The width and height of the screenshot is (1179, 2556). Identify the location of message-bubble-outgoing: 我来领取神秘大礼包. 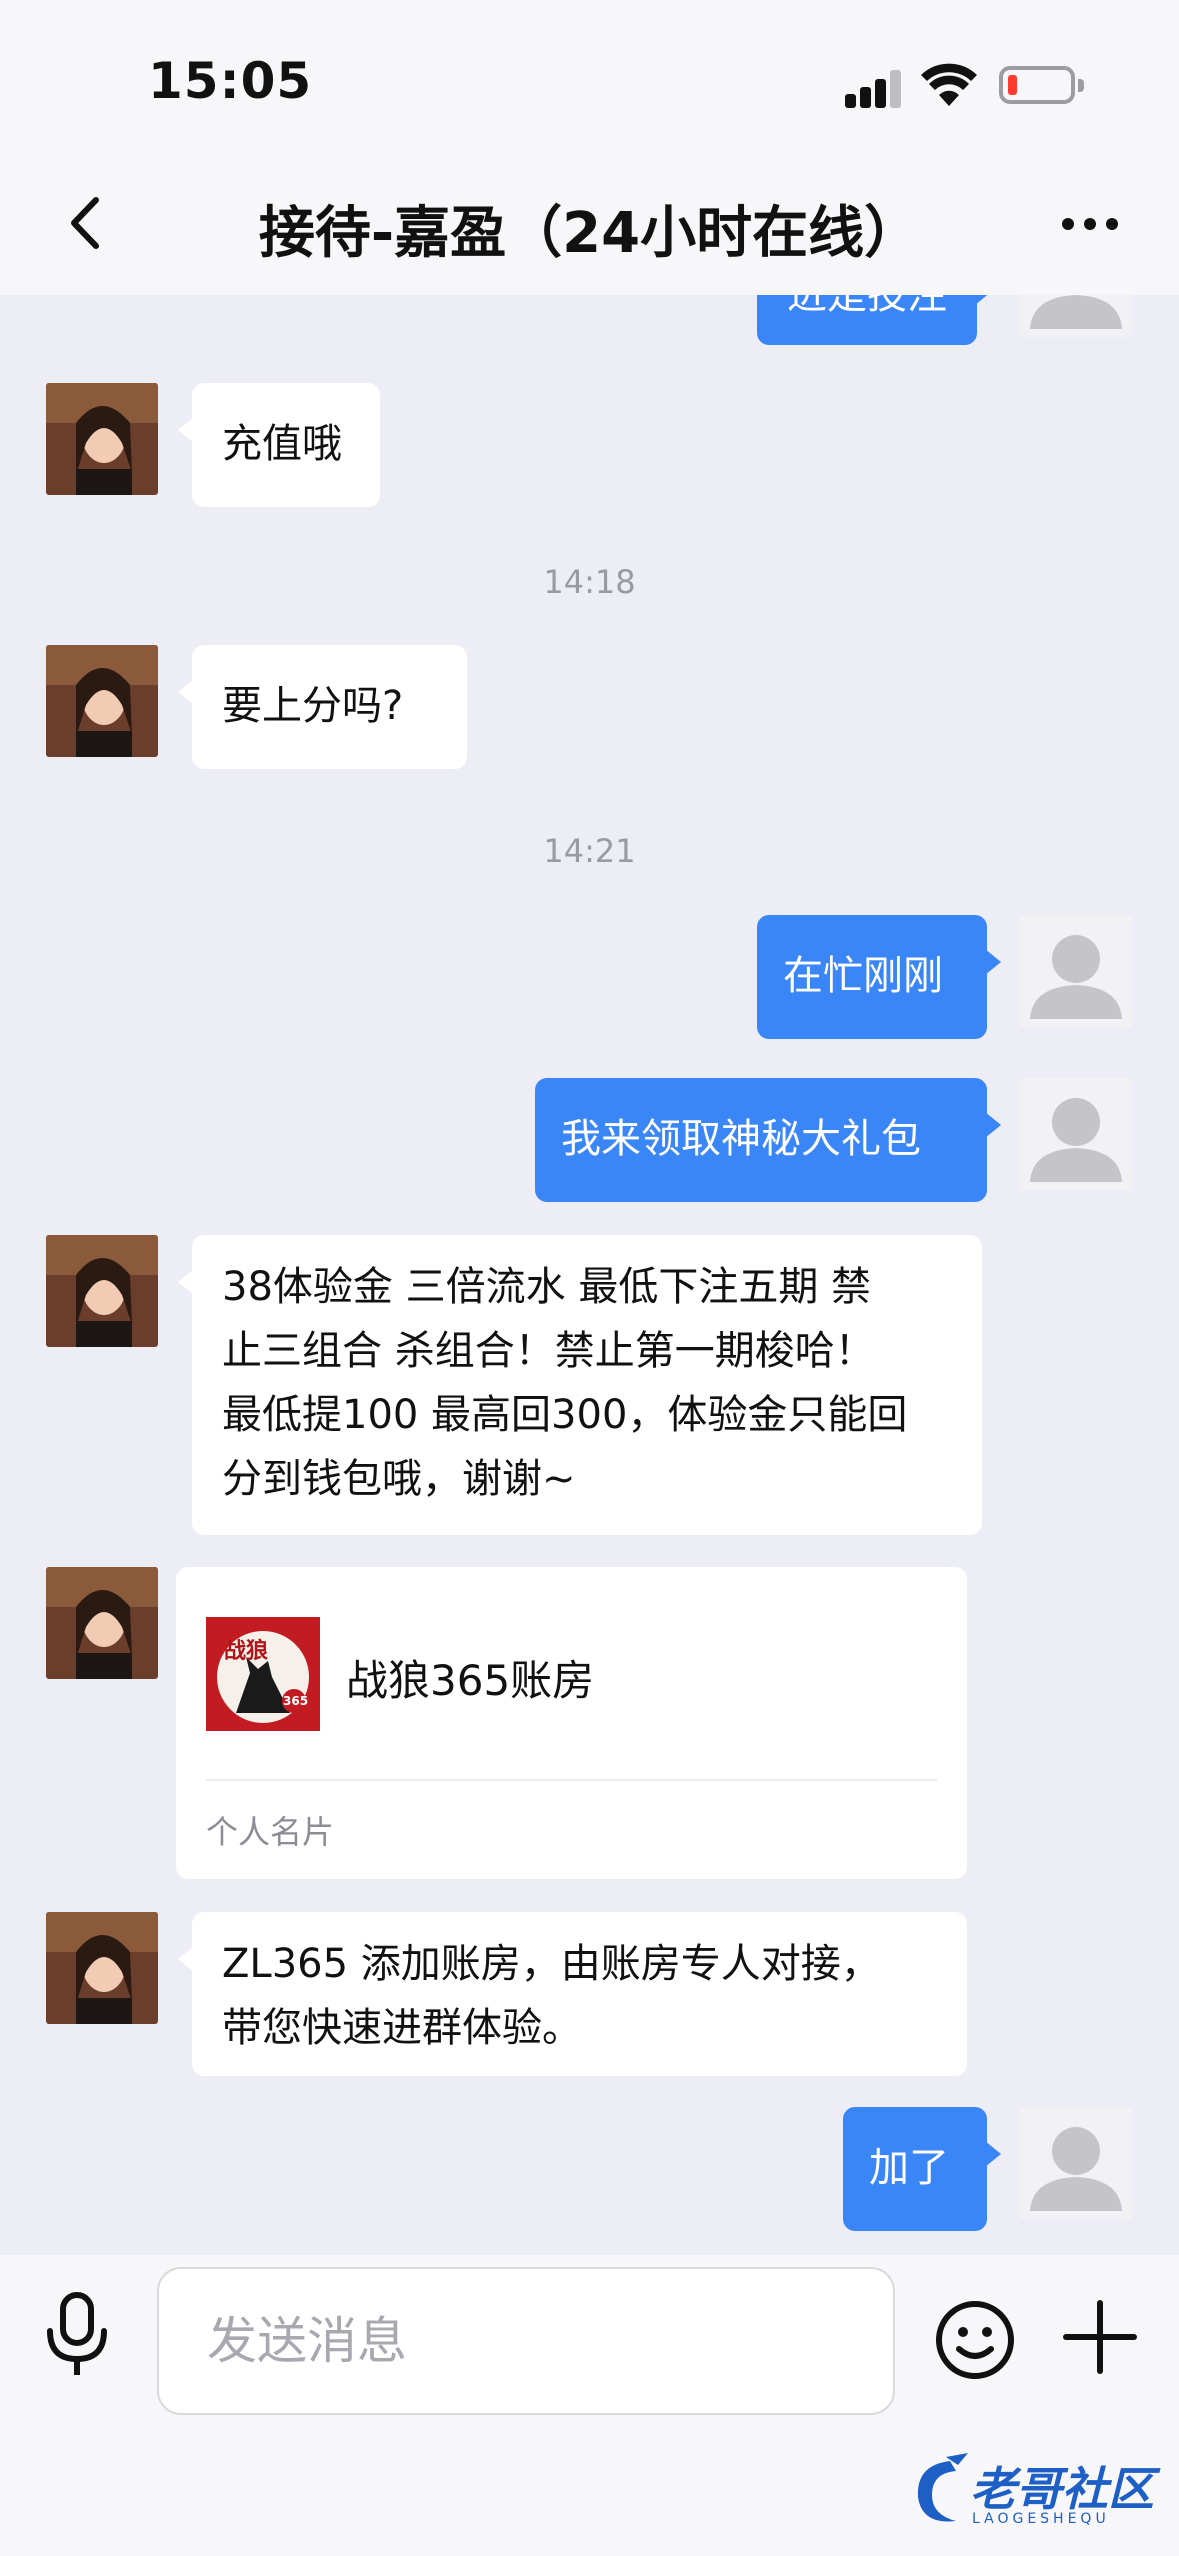
(768, 1140).